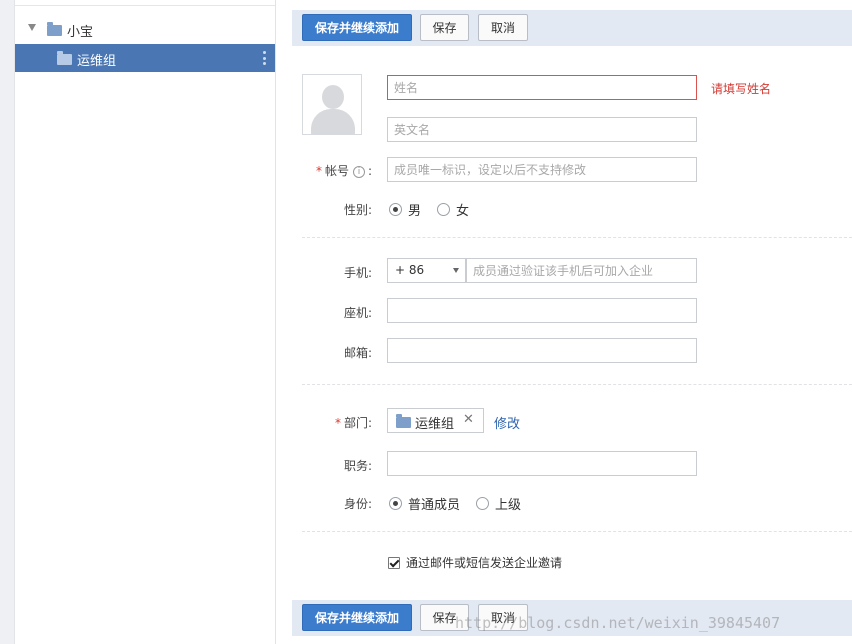  What do you see at coordinates (265, 58) in the screenshot?
I see `more-options-icon` at bounding box center [265, 58].